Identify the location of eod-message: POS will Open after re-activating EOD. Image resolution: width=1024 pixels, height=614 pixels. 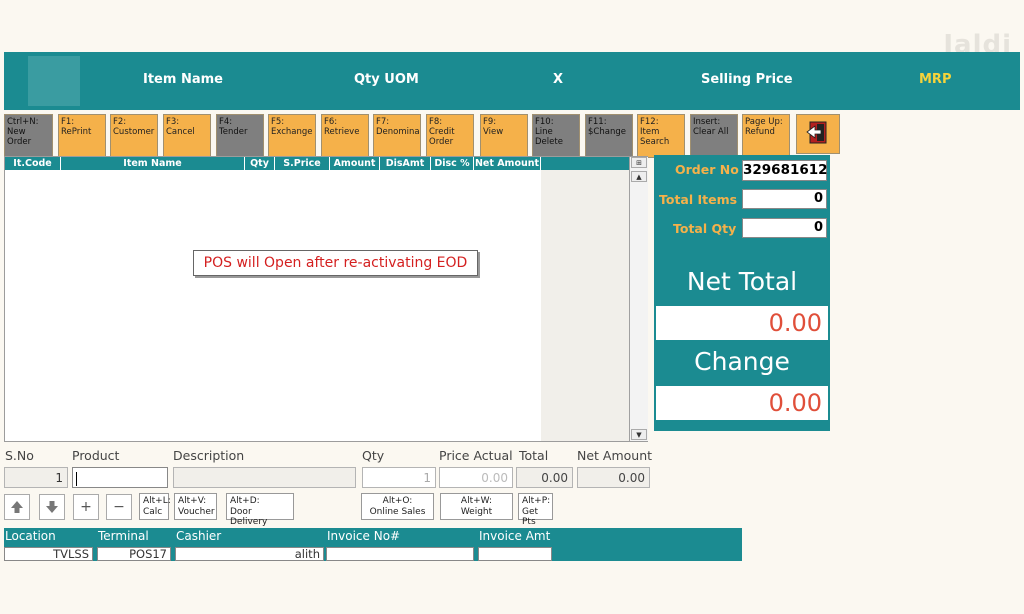
(335, 263).